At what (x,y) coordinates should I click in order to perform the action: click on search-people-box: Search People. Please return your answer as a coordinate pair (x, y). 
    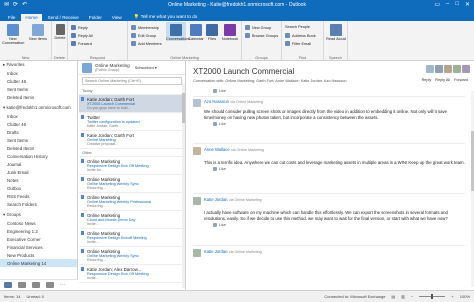
    Looking at the image, I should click on (297, 27).